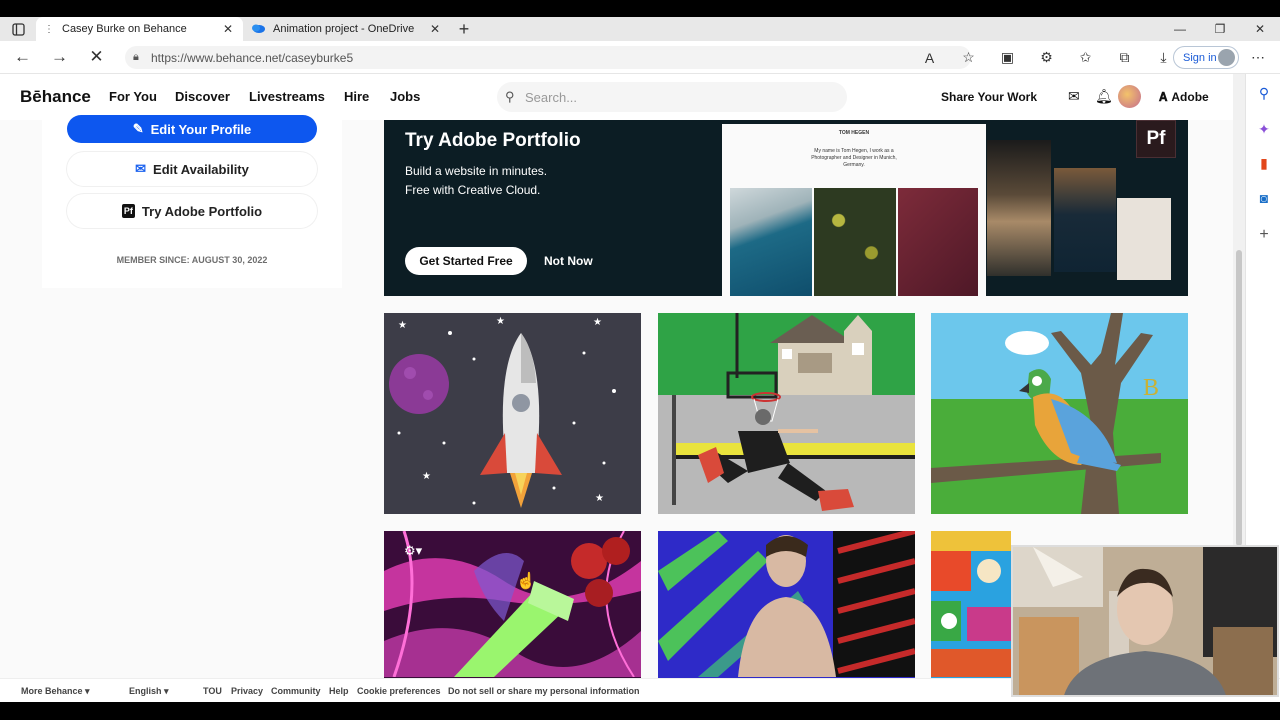 The image size is (1280, 720). What do you see at coordinates (512, 604) in the screenshot?
I see `project-tile-pink-abstract: ⚙▾ ☝` at bounding box center [512, 604].